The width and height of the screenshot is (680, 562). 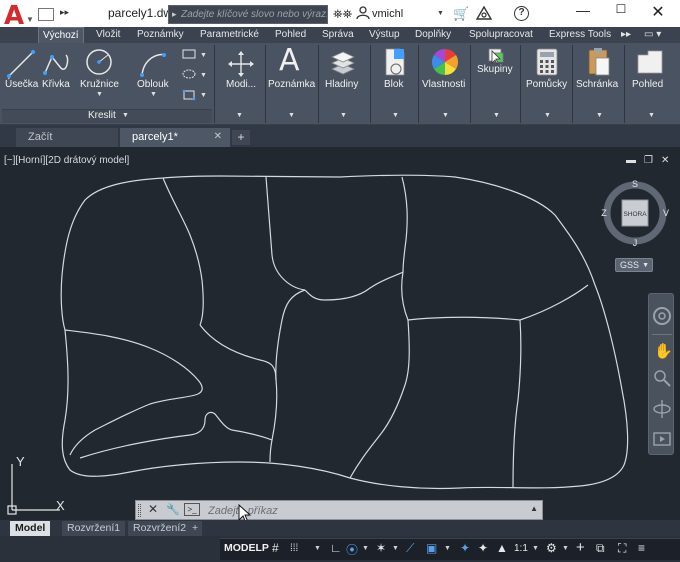 I want to click on annotation-button: Poznámka, so click(x=291, y=84).